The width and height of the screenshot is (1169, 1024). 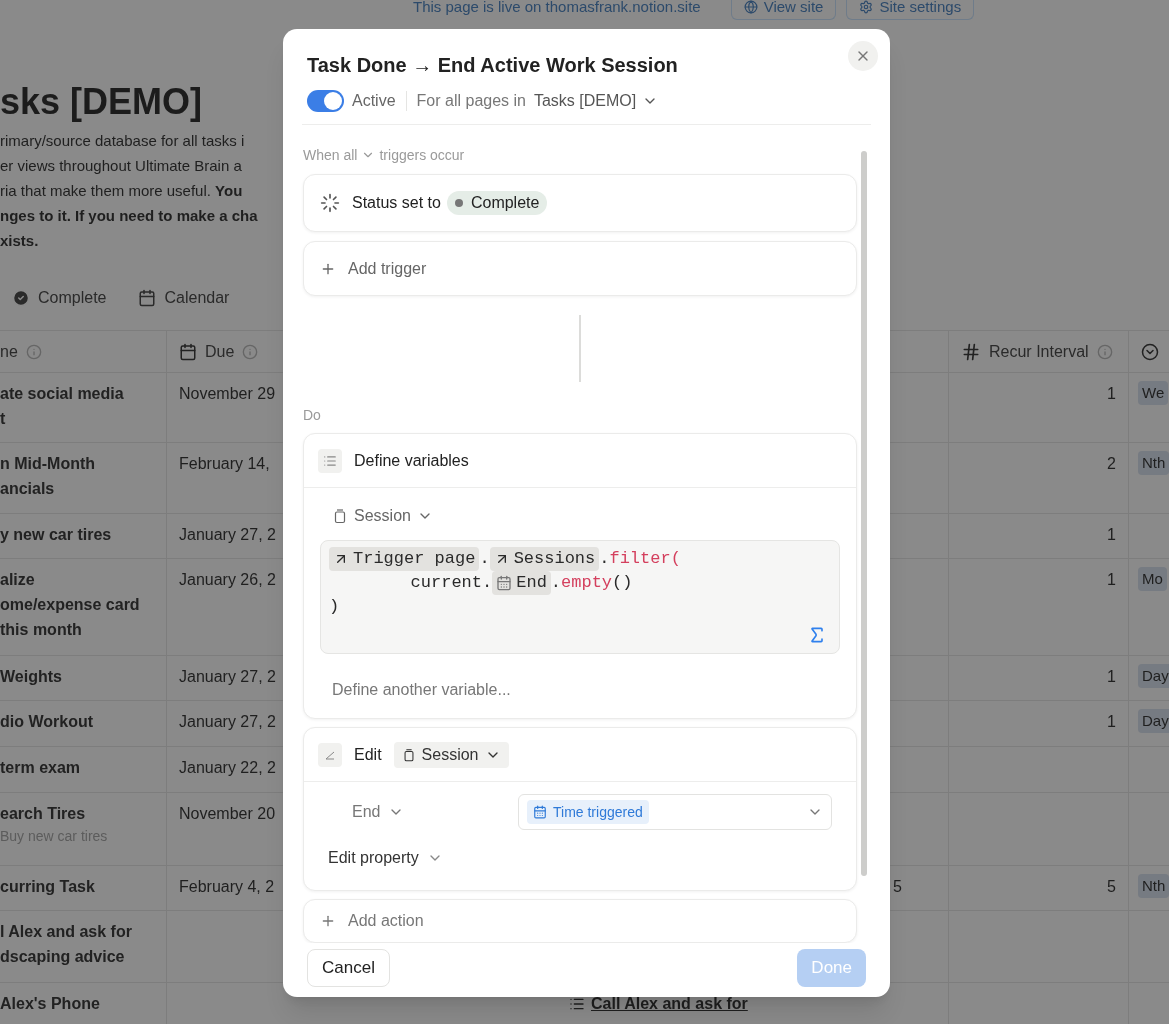 I want to click on column-header: Recur Interval, so click(x=1039, y=351).